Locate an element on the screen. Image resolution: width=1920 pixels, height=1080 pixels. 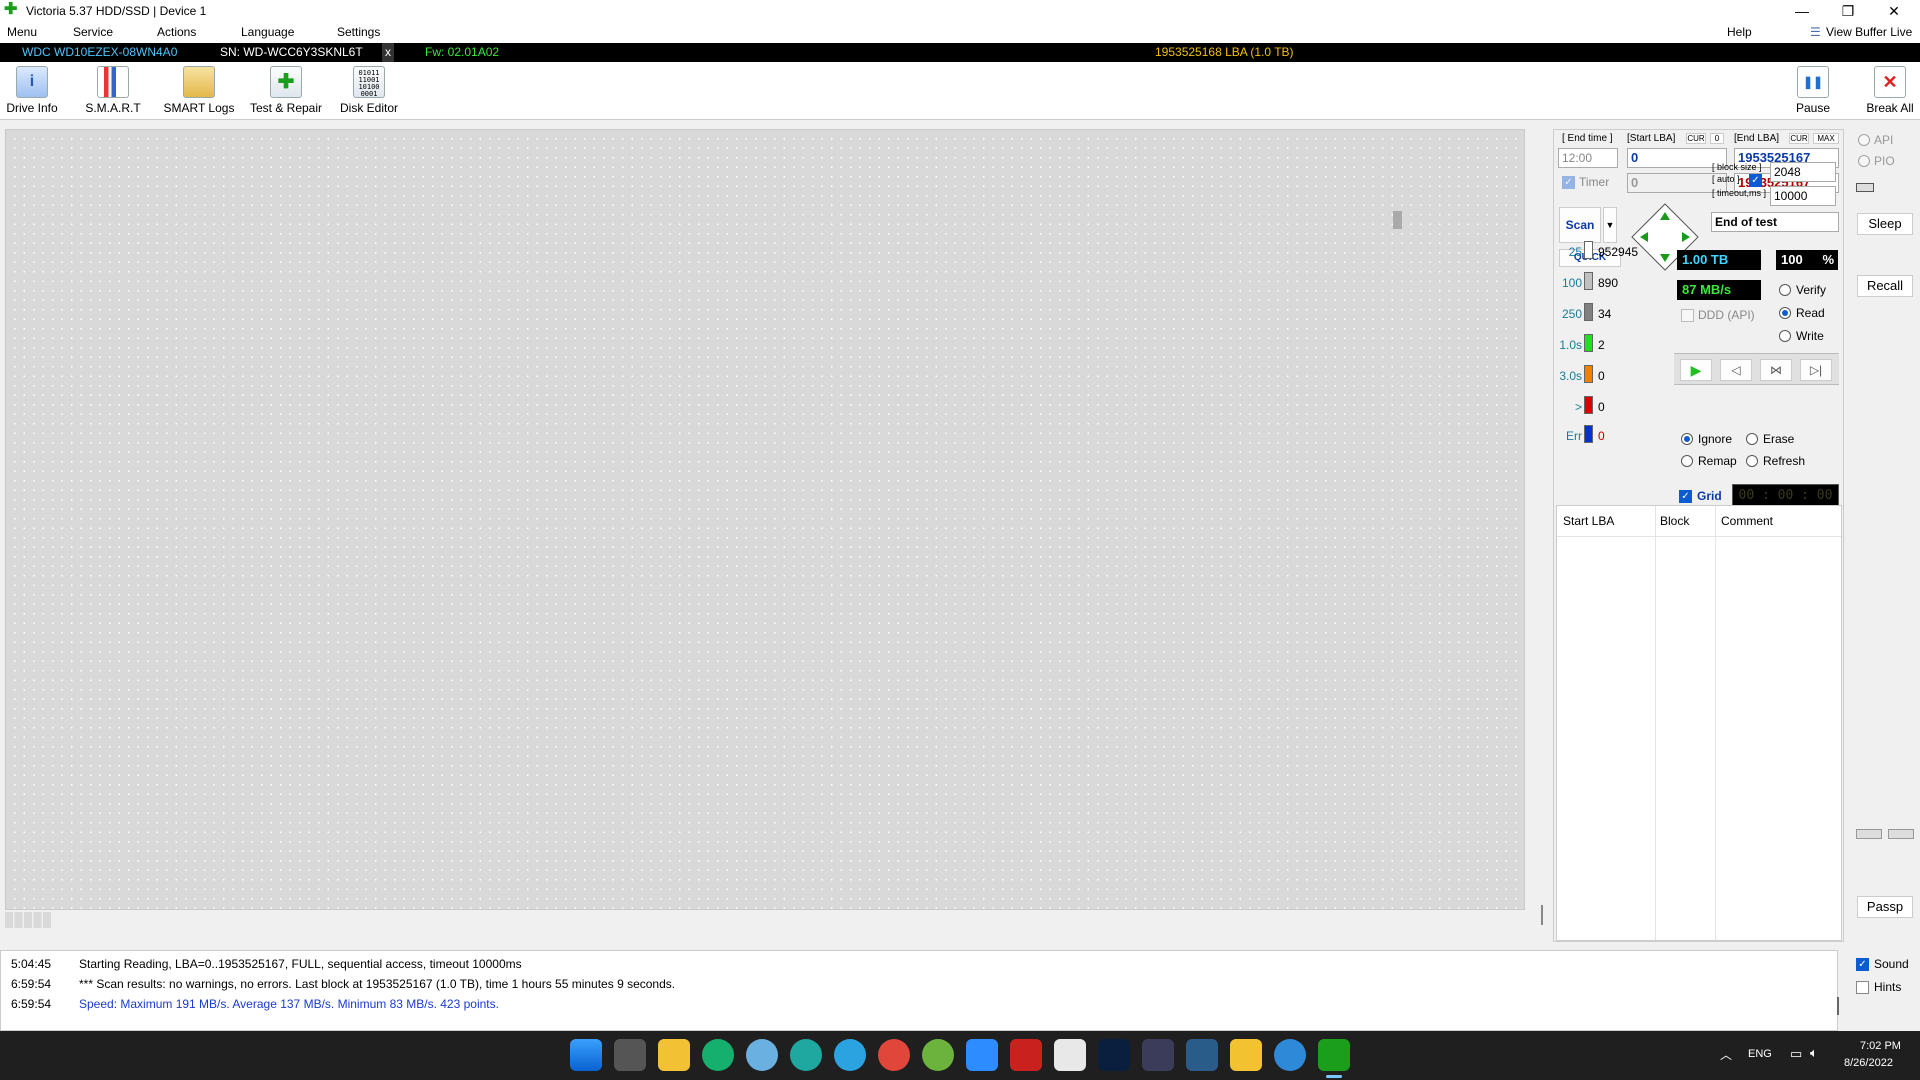
task-view-icon is located at coordinates (630, 1055).